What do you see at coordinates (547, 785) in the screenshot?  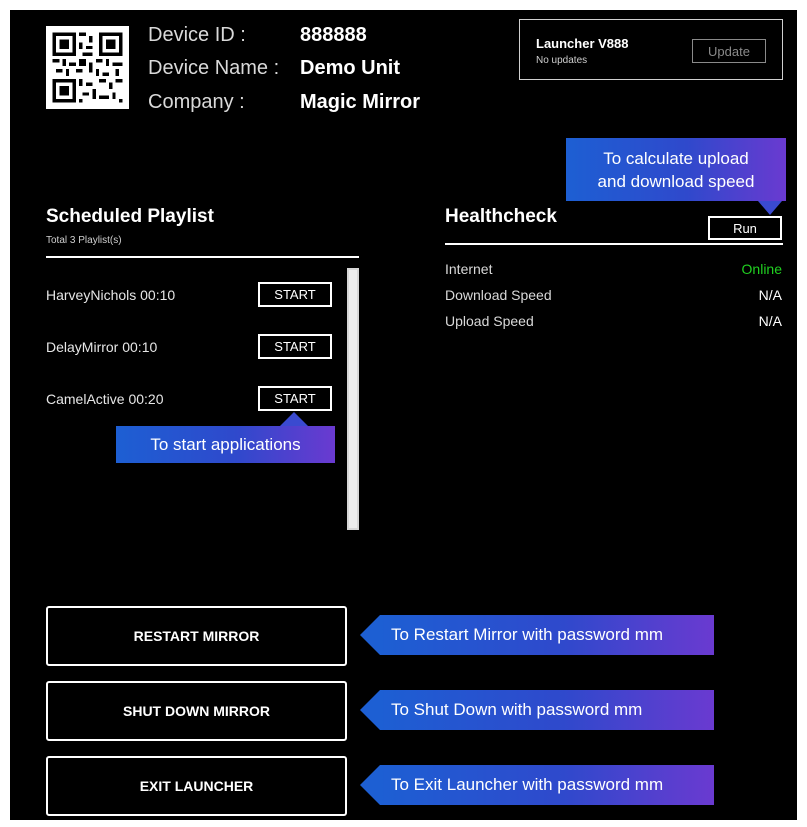 I see `exit-callout: To Exit Launcher with password mm` at bounding box center [547, 785].